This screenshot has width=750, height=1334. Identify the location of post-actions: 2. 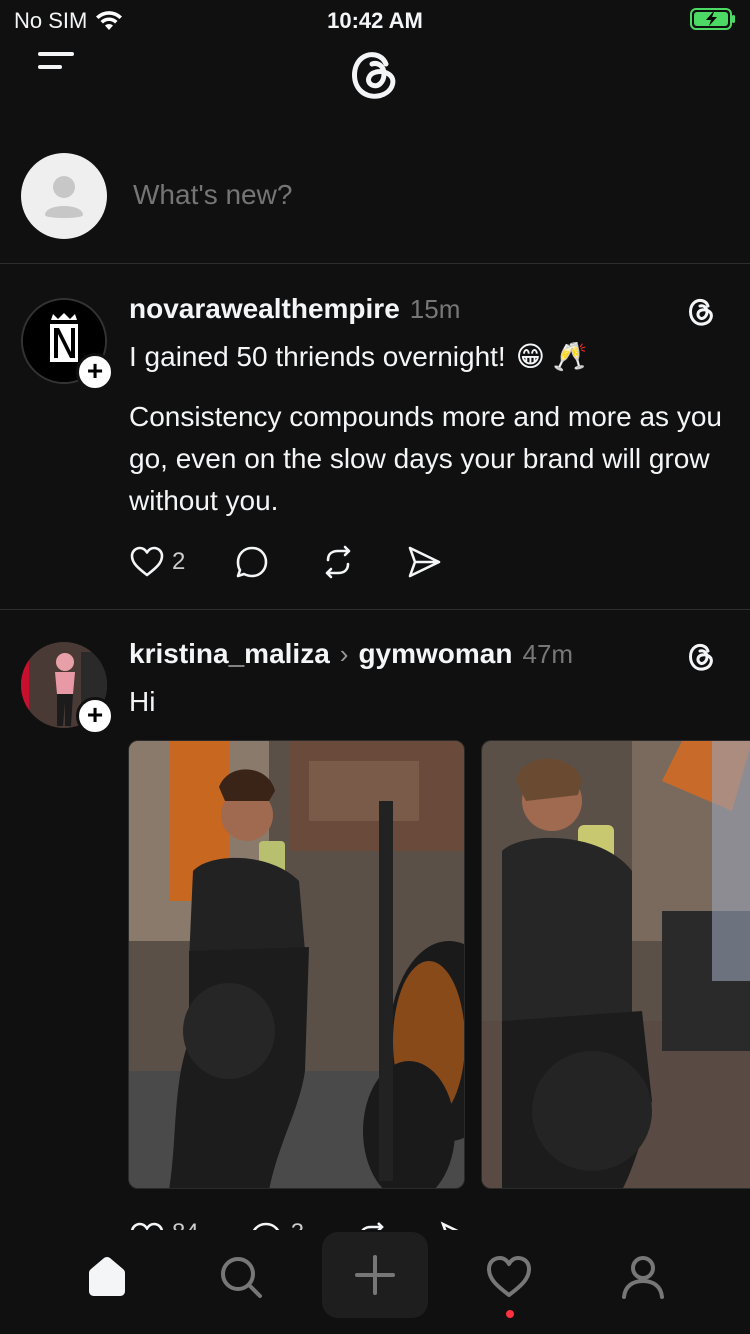
(309, 562).